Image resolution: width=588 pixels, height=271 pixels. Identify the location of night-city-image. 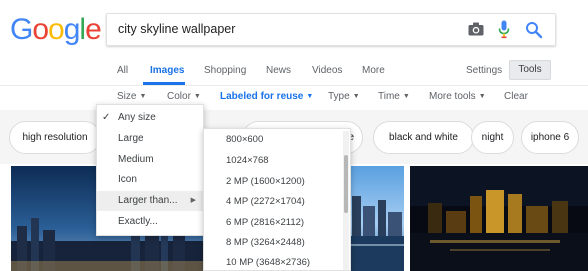
(499, 218).